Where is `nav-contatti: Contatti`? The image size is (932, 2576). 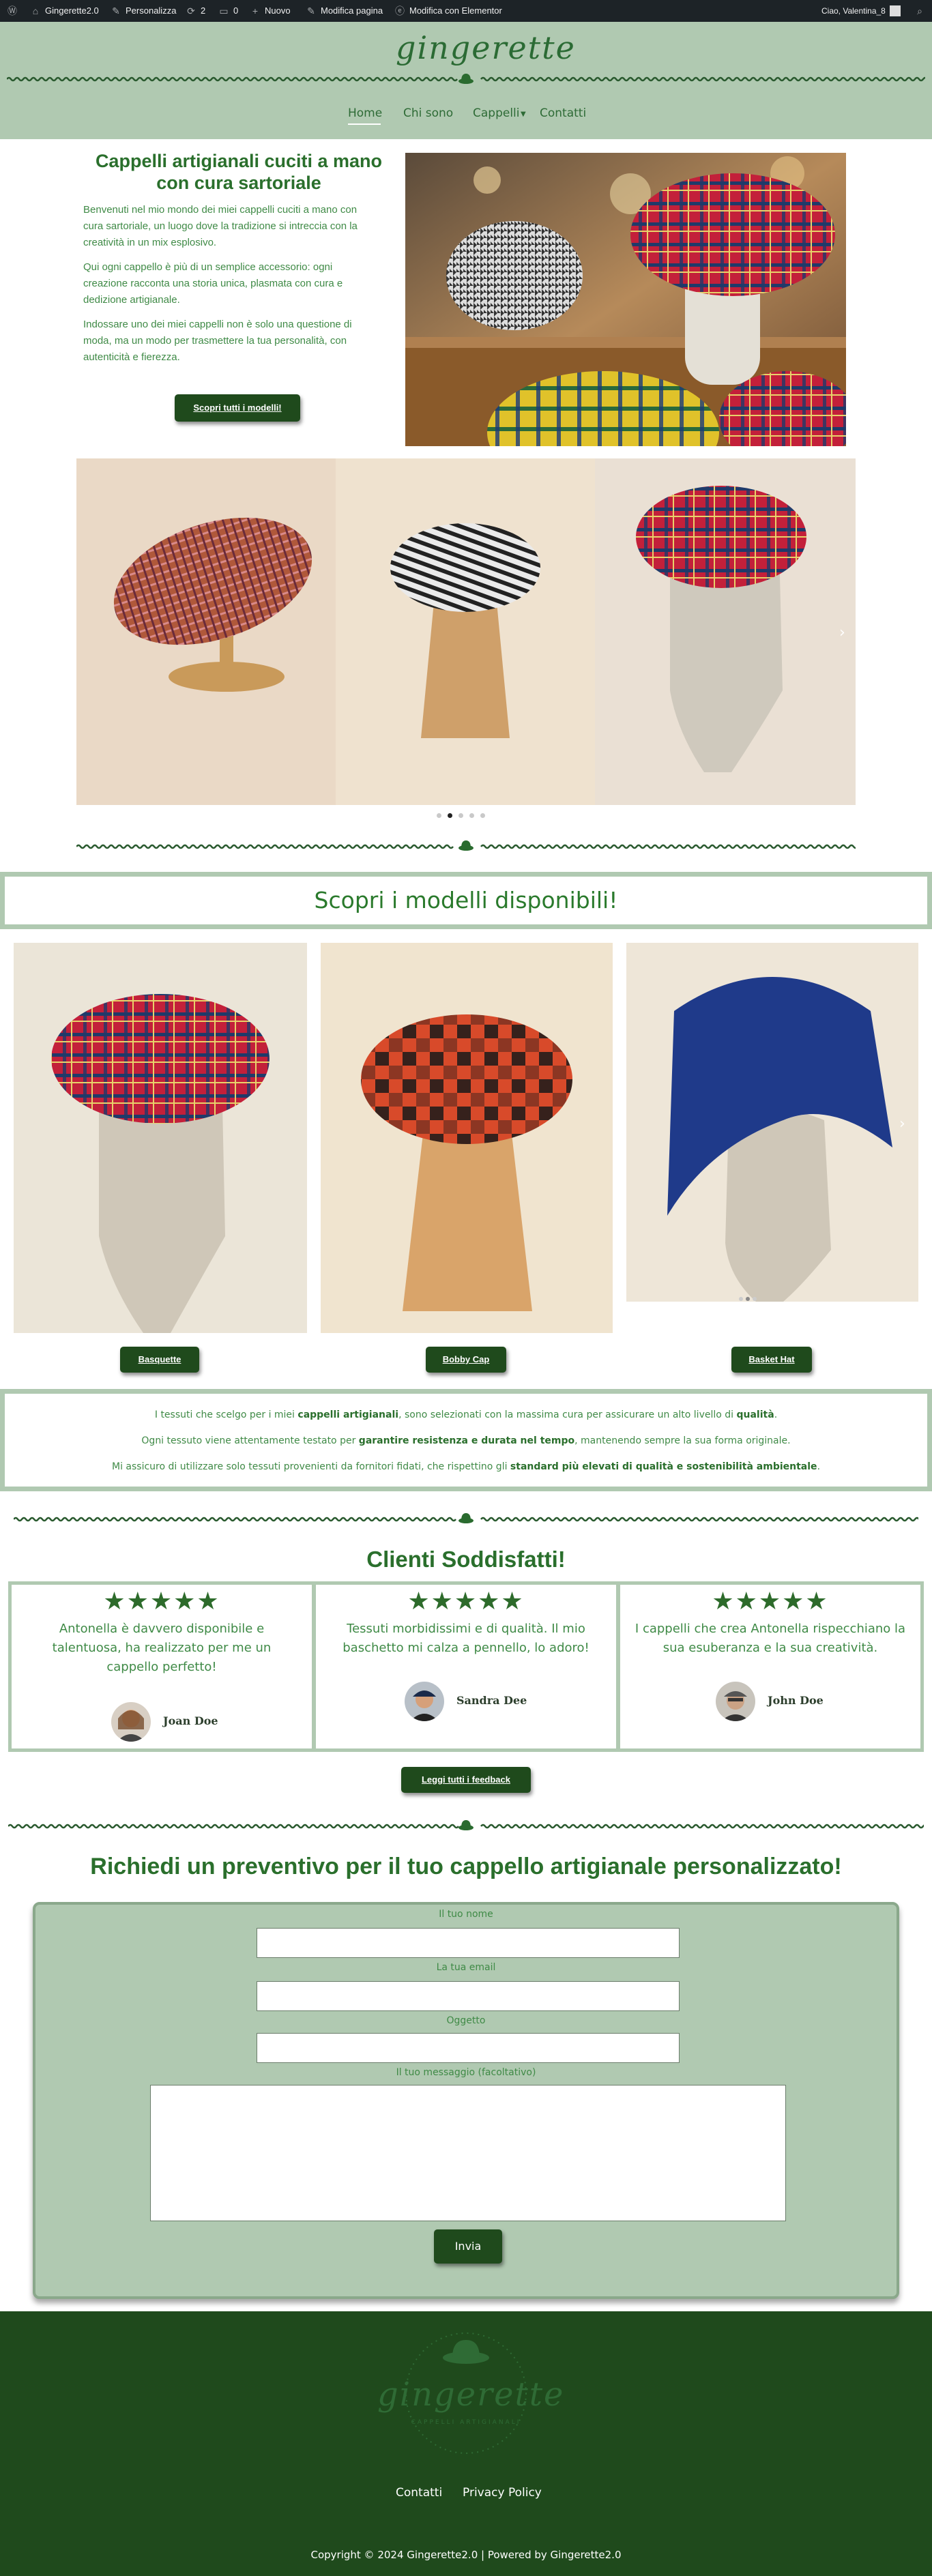
nav-contatti: Contatti is located at coordinates (563, 113).